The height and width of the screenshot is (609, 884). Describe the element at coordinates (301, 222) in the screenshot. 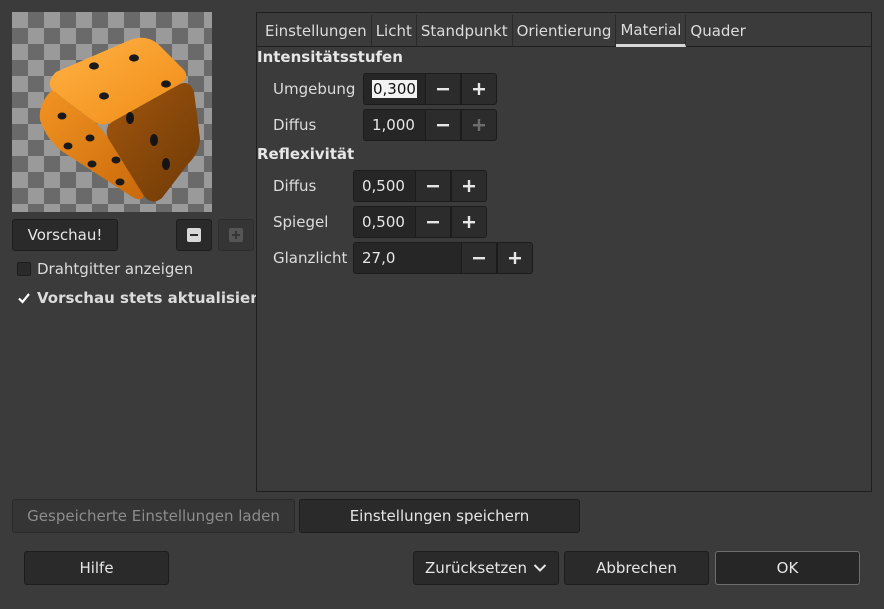

I see `specular-label: Spiegel` at that location.